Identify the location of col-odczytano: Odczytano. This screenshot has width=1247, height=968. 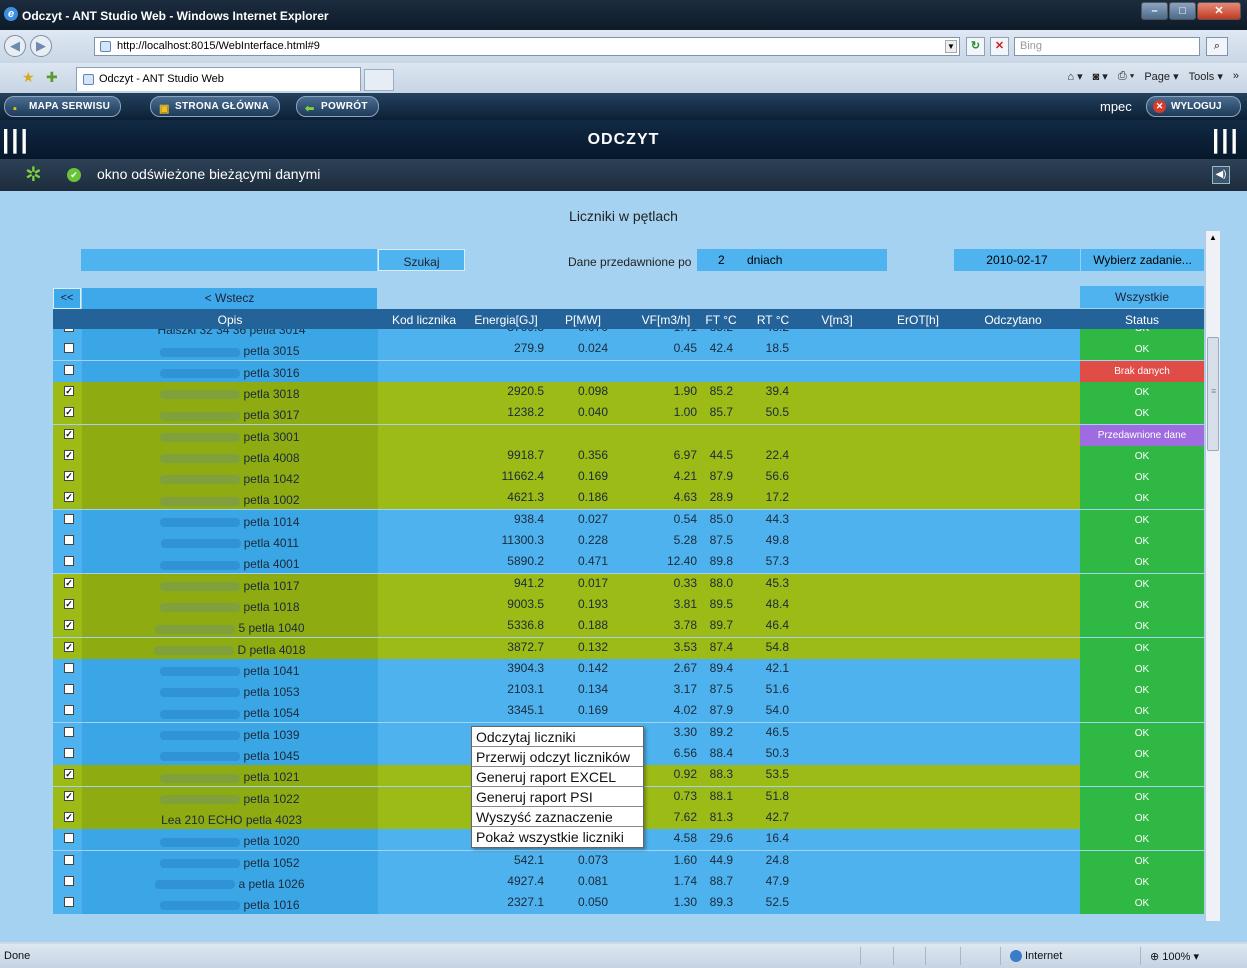
(1013, 320).